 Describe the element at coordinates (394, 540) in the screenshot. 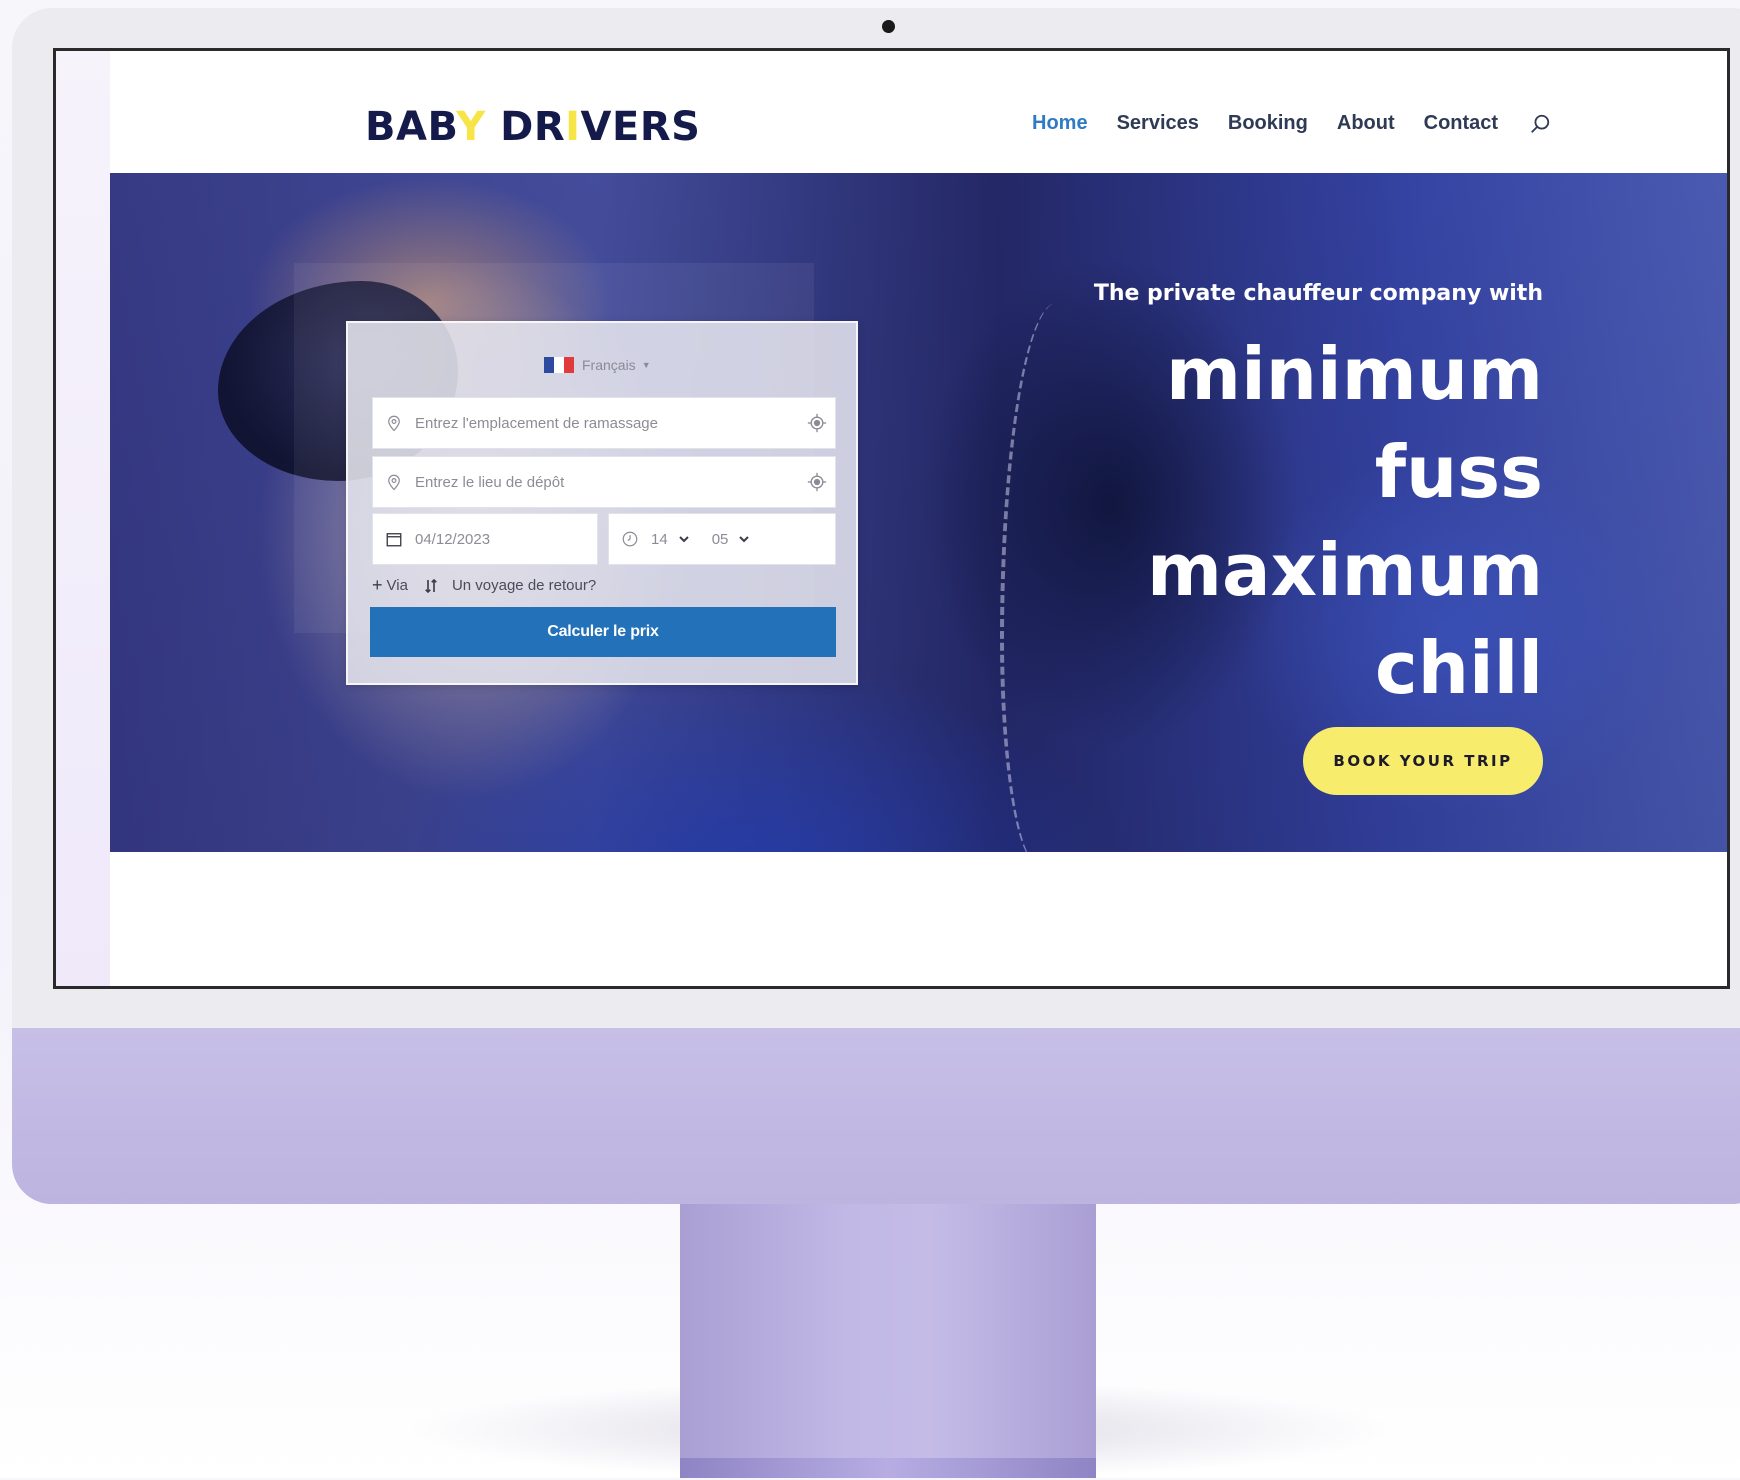

I see `calendar-icon` at that location.